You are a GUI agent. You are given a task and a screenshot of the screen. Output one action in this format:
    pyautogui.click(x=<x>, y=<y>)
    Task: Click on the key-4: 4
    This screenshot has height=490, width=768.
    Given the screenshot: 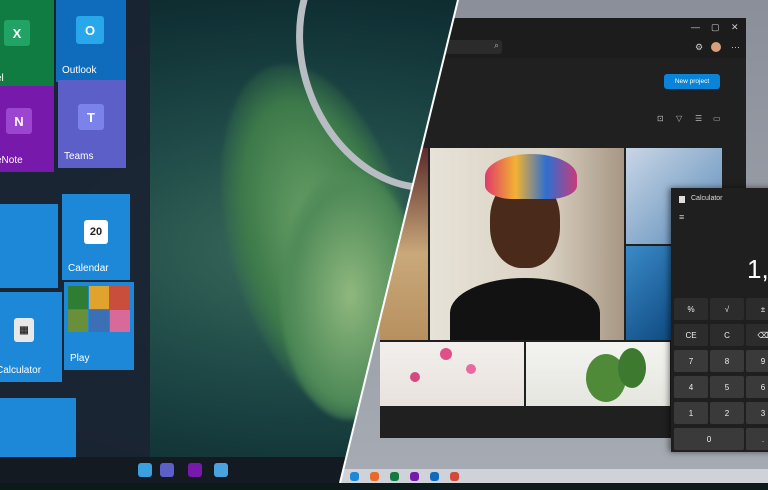 What is the action you would take?
    pyautogui.click(x=691, y=387)
    